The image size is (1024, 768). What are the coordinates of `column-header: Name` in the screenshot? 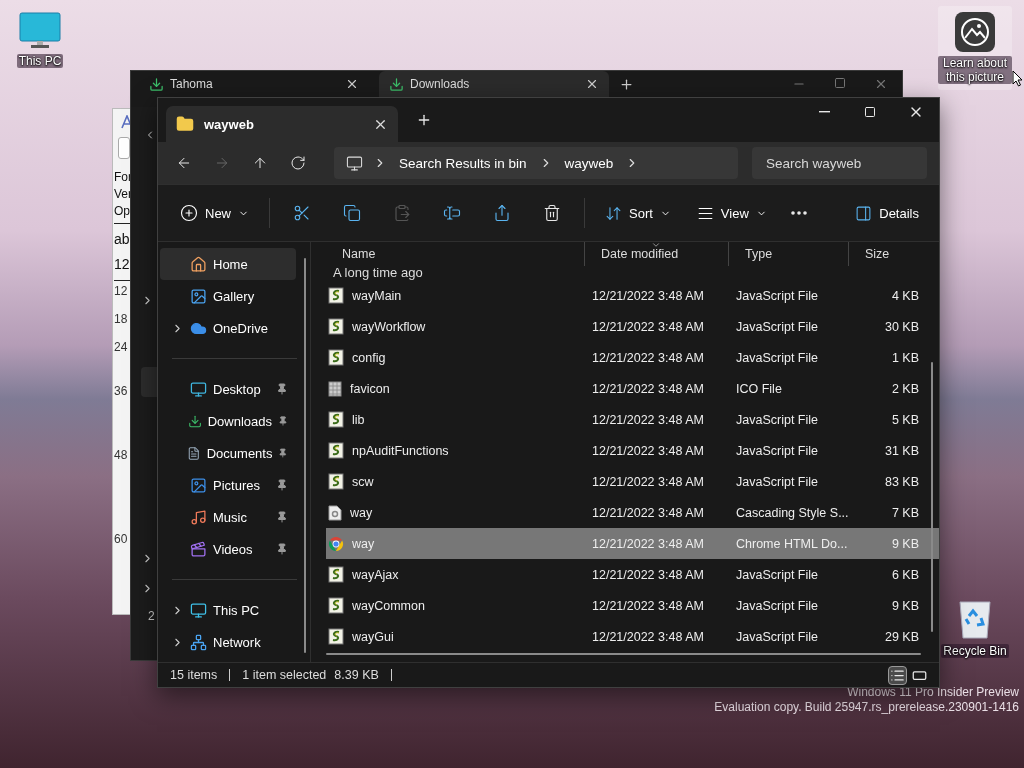 It's located at (455, 254).